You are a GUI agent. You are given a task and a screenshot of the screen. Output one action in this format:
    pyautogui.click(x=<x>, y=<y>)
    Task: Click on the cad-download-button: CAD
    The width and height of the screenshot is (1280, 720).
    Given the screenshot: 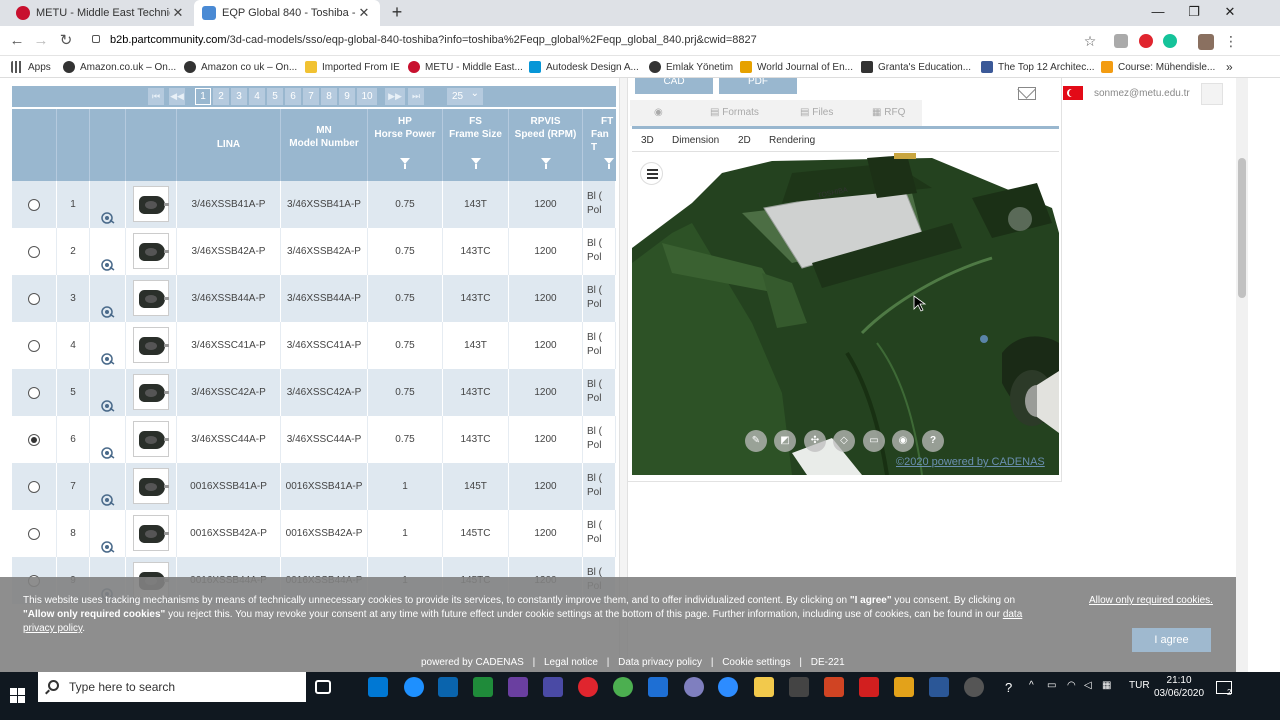 What is the action you would take?
    pyautogui.click(x=674, y=86)
    